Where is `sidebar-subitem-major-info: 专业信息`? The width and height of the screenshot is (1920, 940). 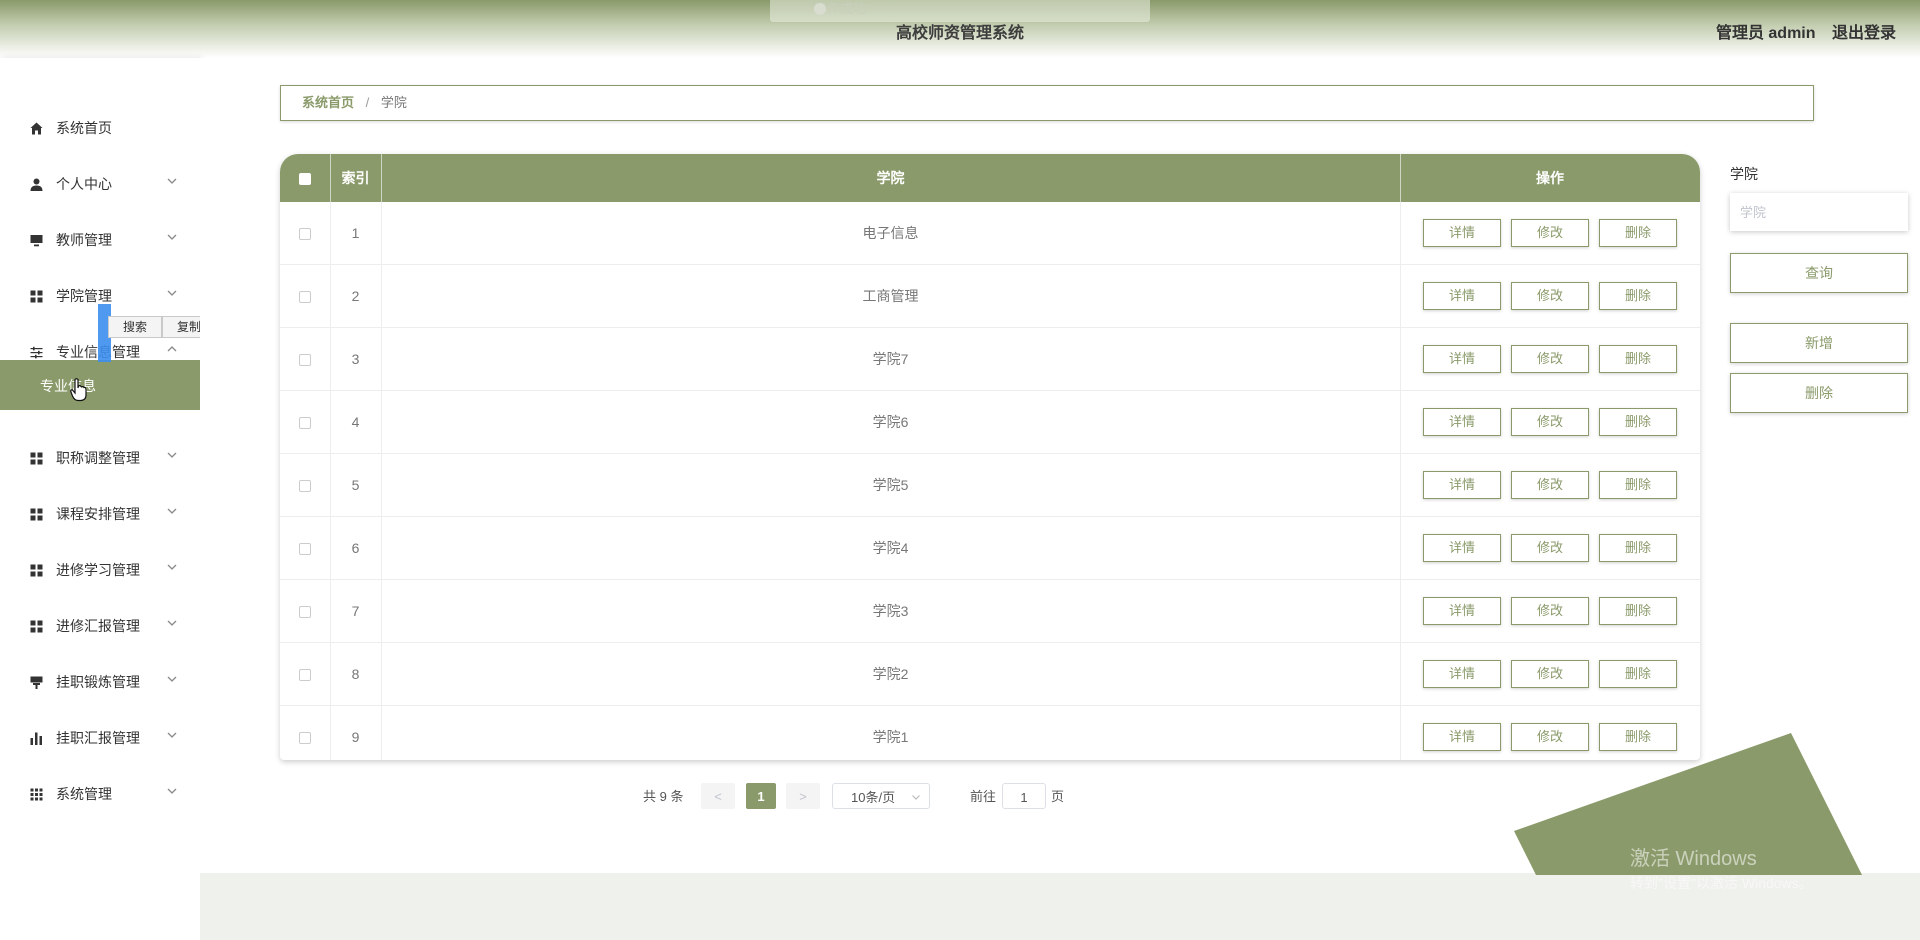
sidebar-subitem-major-info: 专业信息 is located at coordinates (100, 385).